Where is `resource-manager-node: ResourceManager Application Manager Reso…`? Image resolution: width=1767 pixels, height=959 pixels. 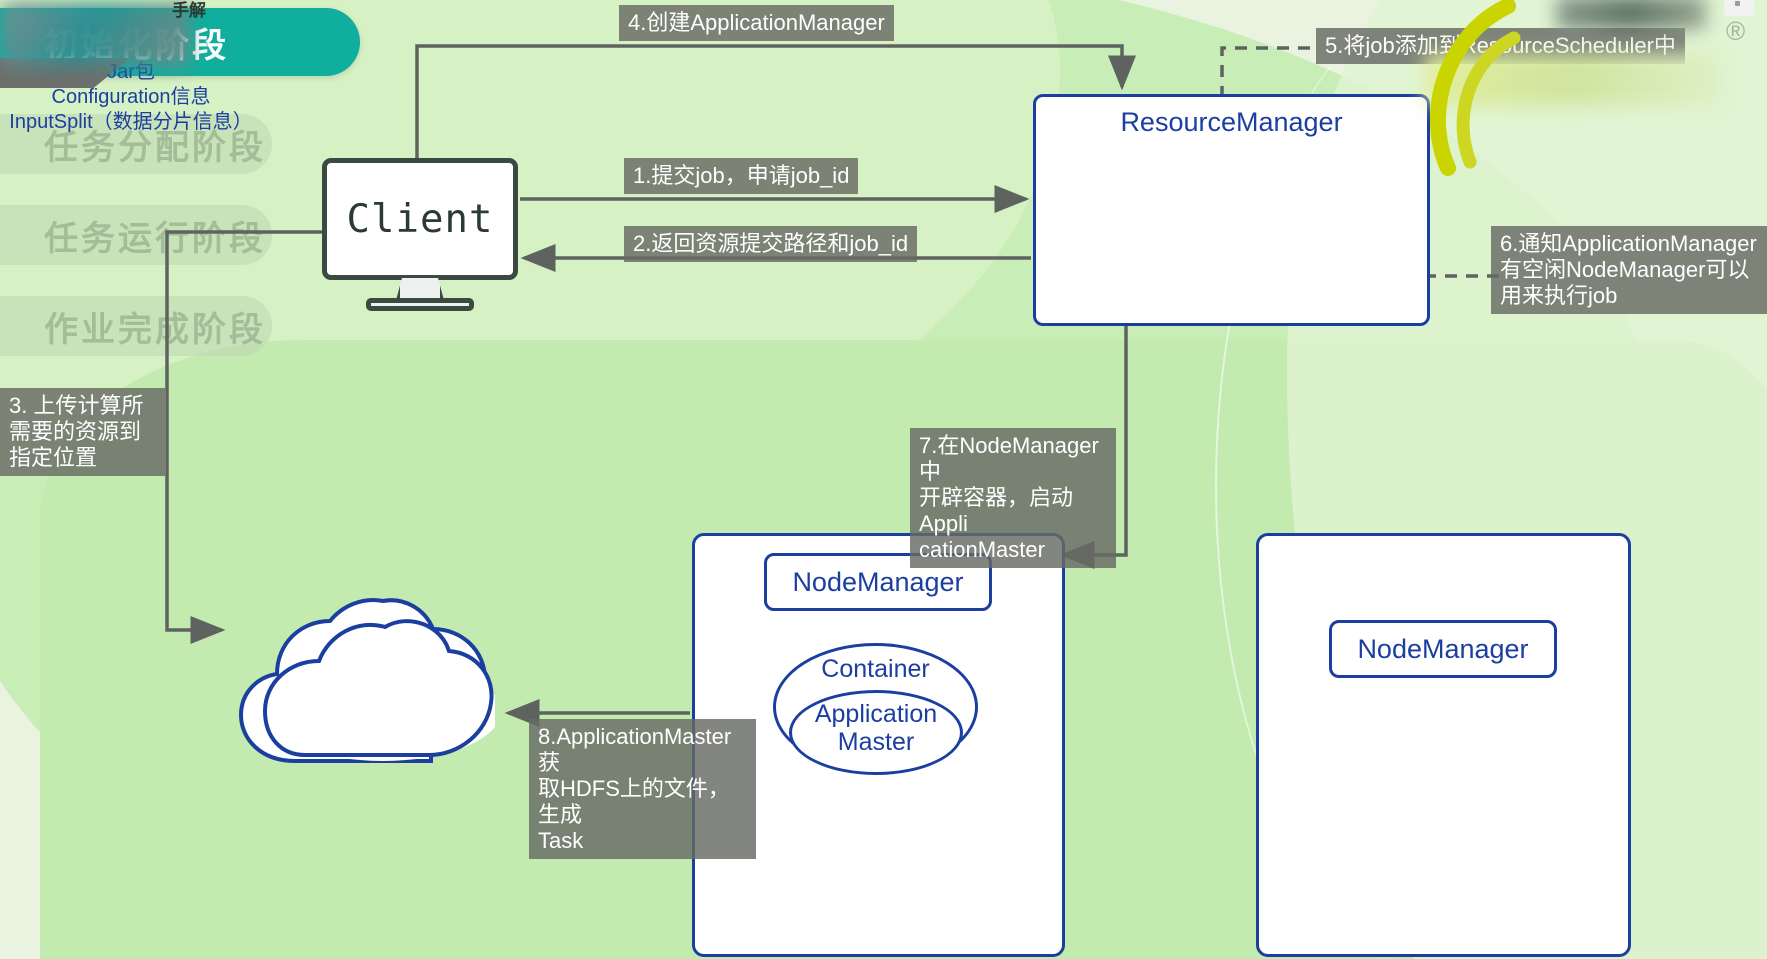
resource-manager-node: ResourceManager Application Manager Reso… is located at coordinates (1231, 210).